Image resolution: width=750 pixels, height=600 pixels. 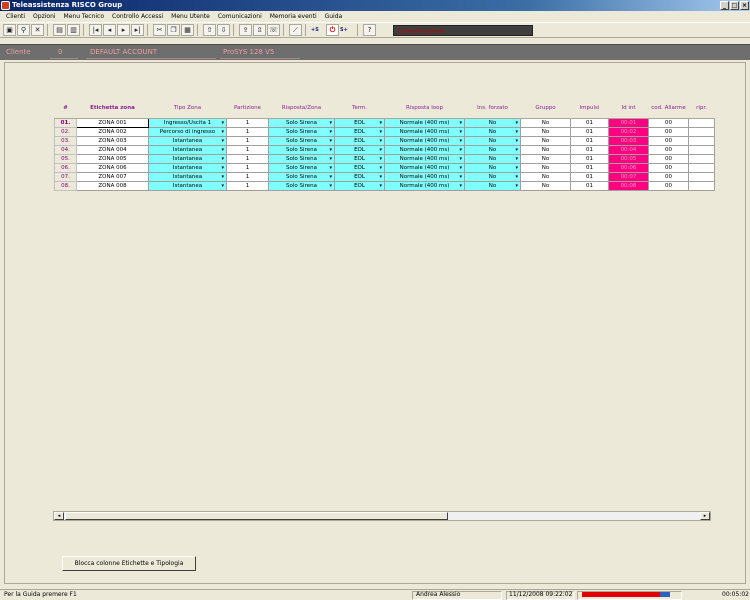 I want to click on save-icon: ▤, so click(x=59, y=30).